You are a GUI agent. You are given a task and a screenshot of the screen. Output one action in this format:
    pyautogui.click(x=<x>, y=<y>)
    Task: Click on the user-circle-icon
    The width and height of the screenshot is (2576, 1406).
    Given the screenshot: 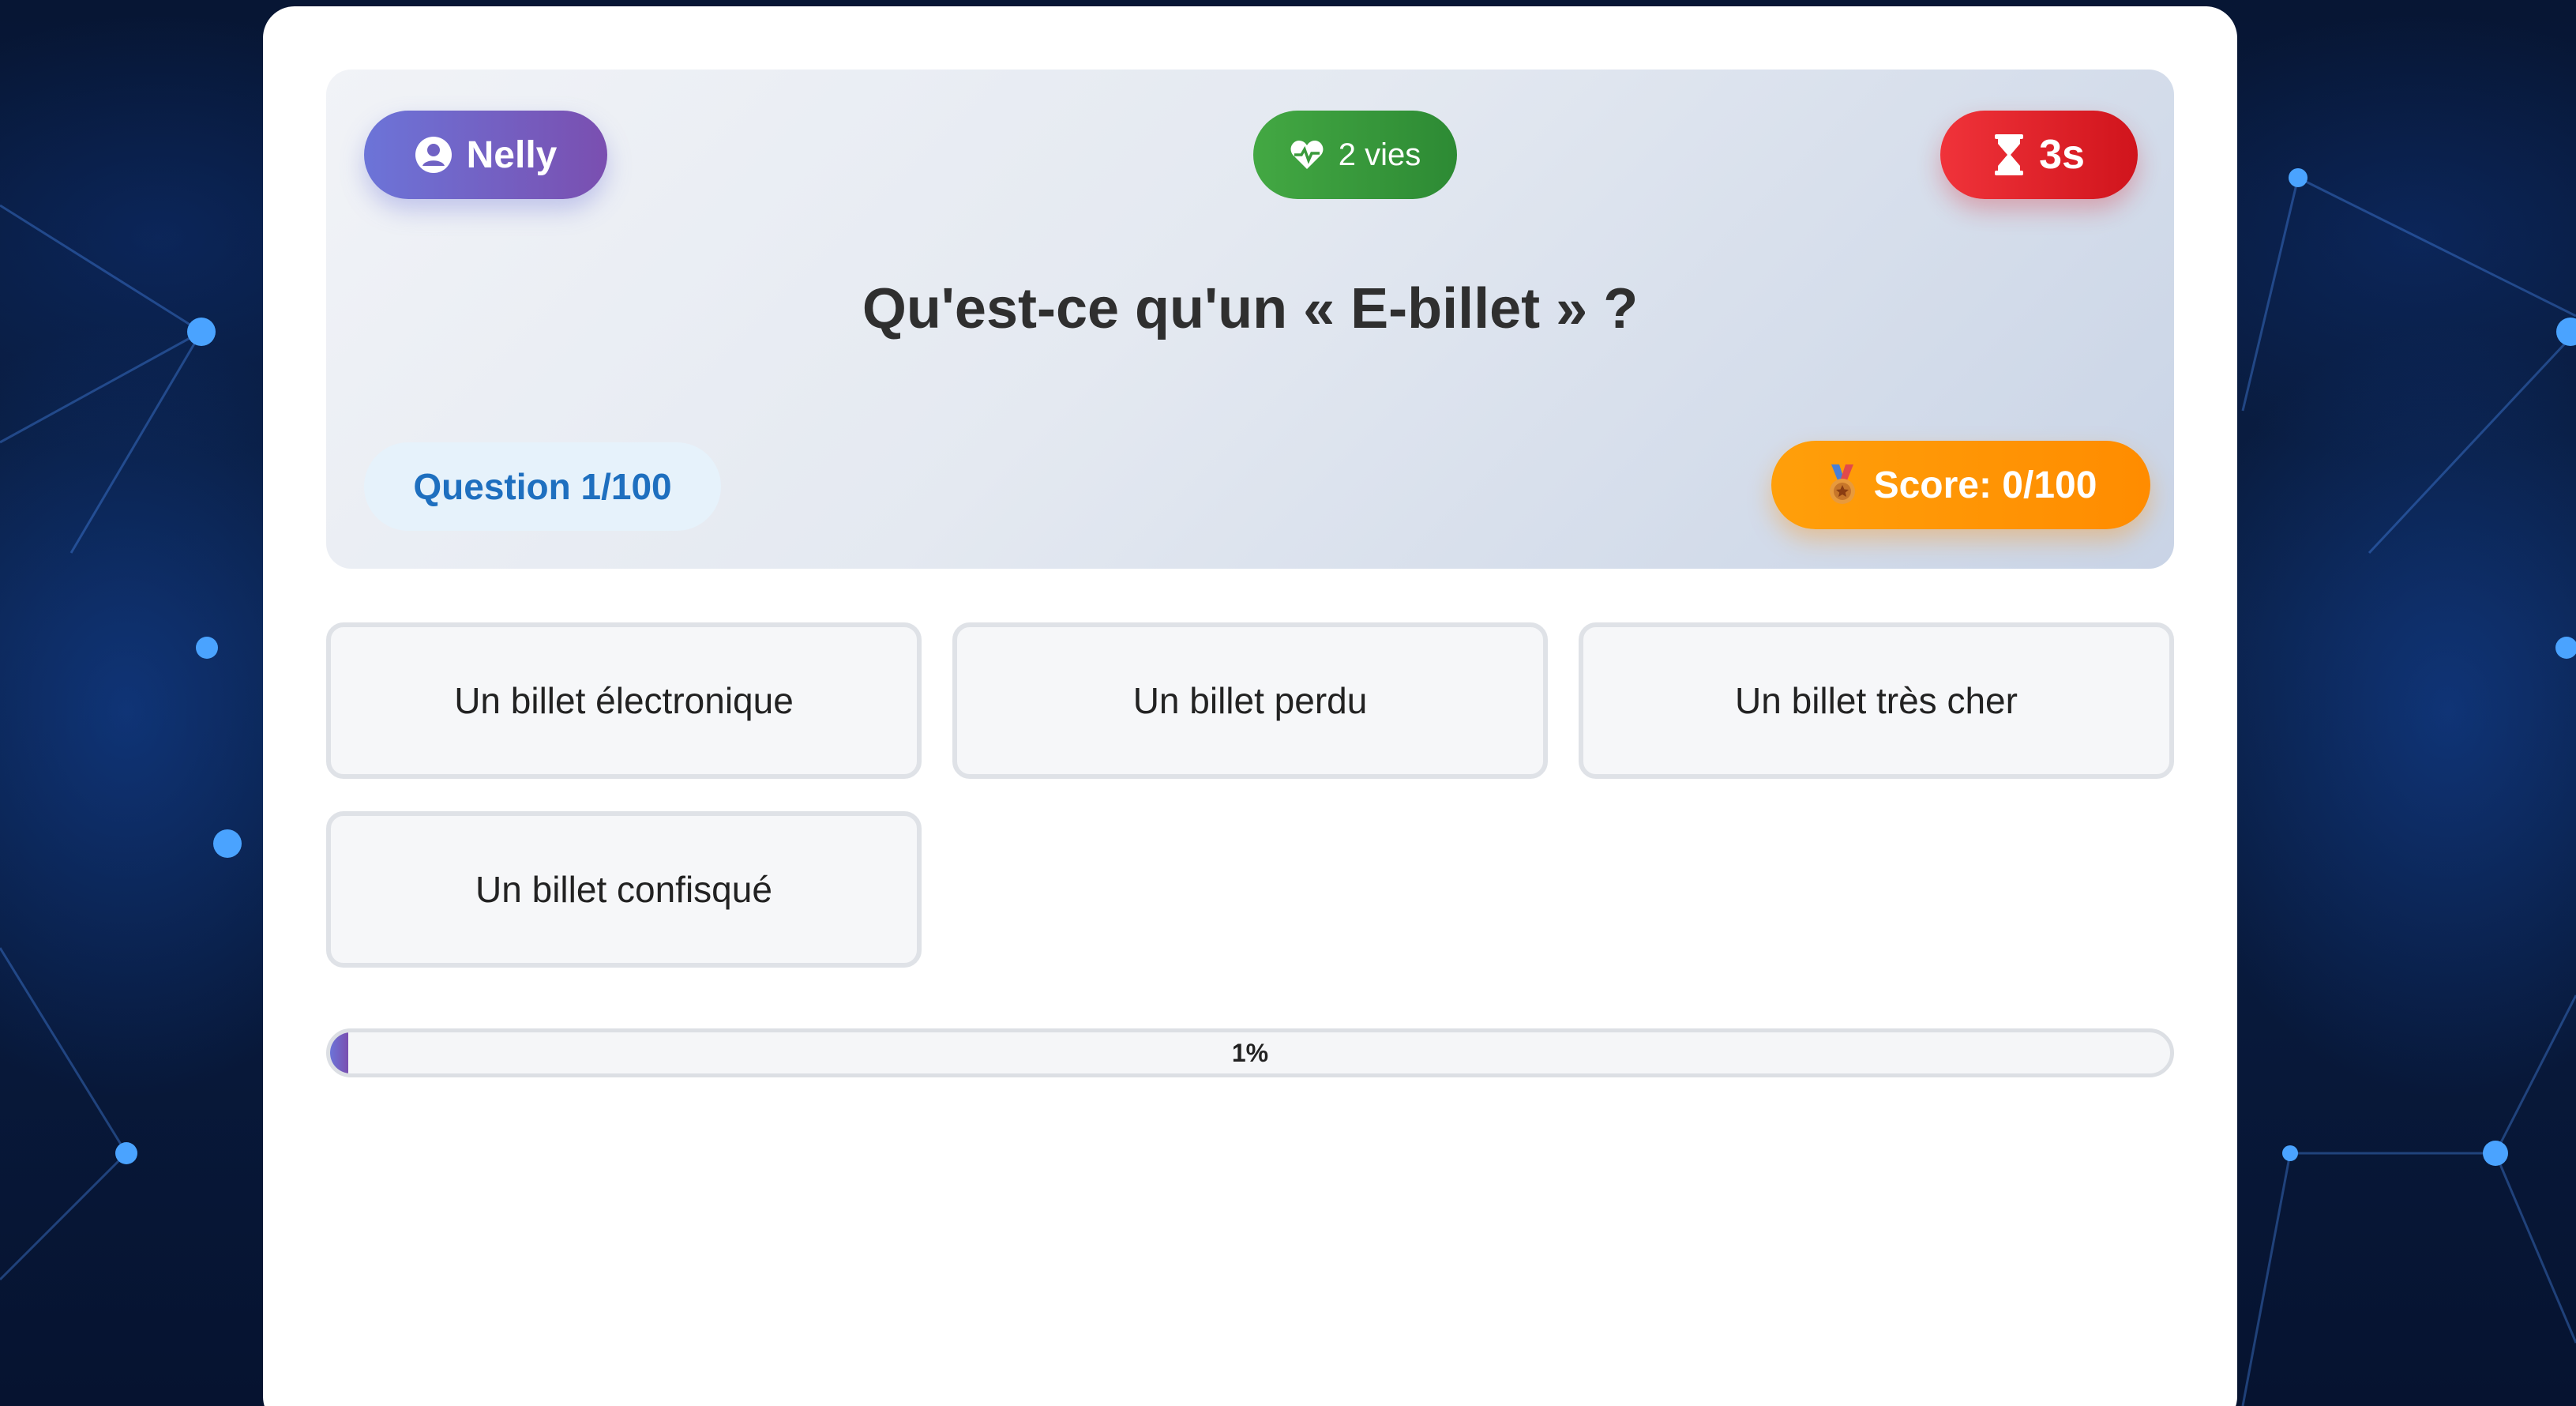 What is the action you would take?
    pyautogui.click(x=433, y=155)
    